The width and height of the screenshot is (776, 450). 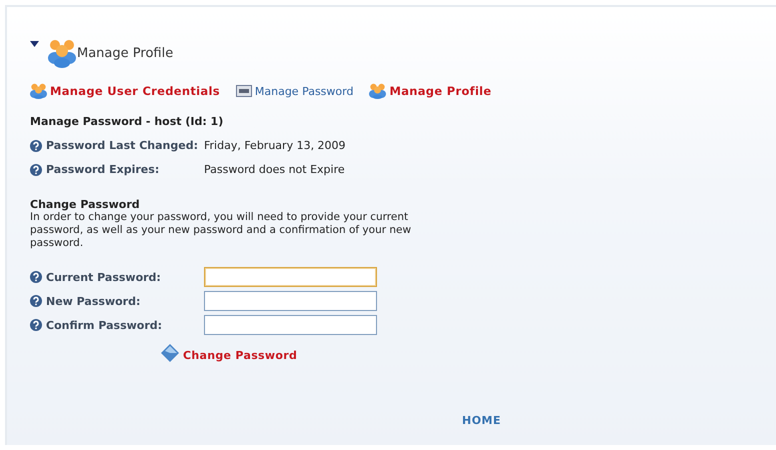 I want to click on nav-link: Manage User Credentials, so click(x=125, y=91).